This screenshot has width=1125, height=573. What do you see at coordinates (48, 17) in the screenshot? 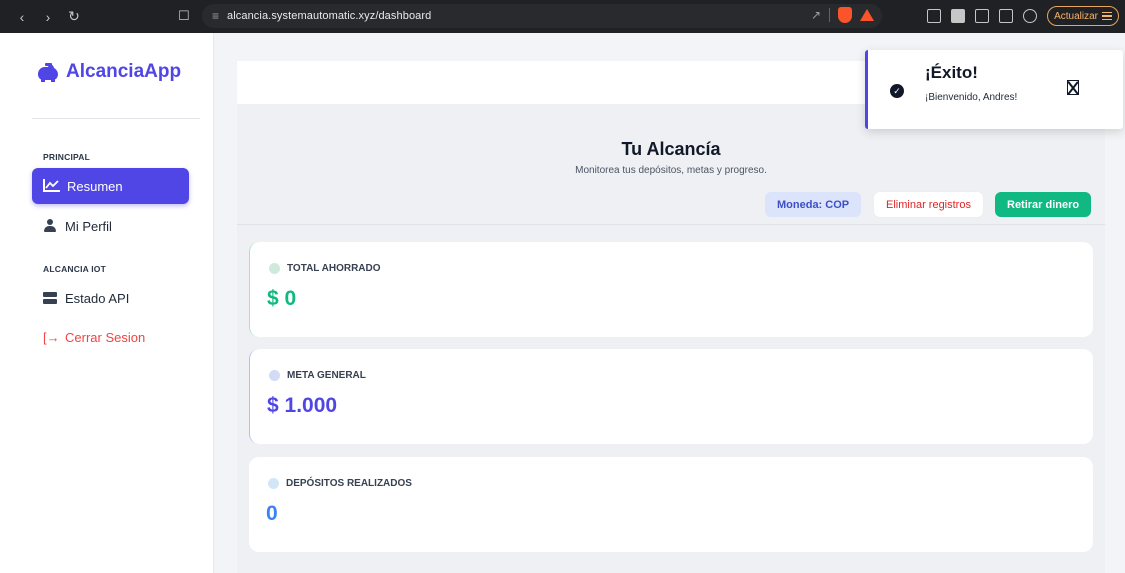
I see `forward-icon: ›` at bounding box center [48, 17].